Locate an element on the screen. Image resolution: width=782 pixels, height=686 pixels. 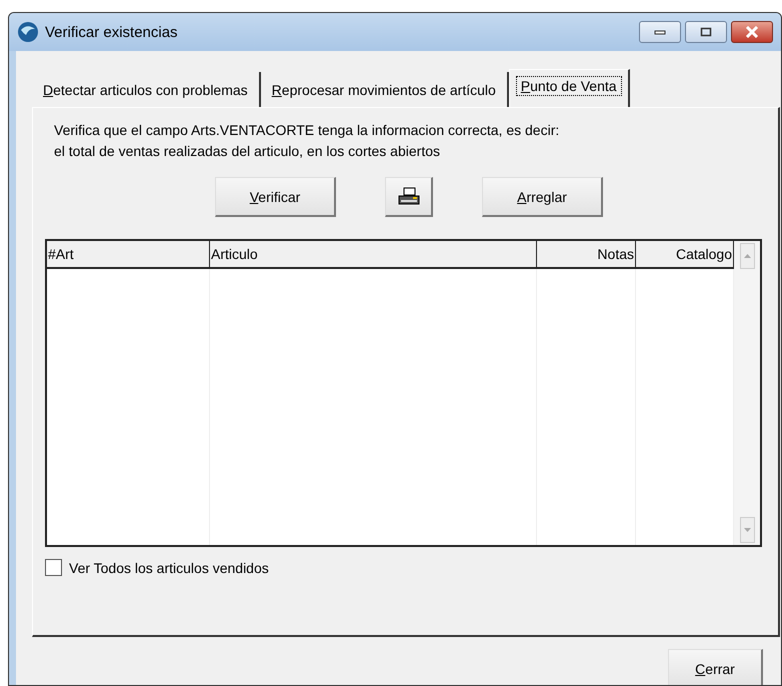
column-header: Notas is located at coordinates (586, 254).